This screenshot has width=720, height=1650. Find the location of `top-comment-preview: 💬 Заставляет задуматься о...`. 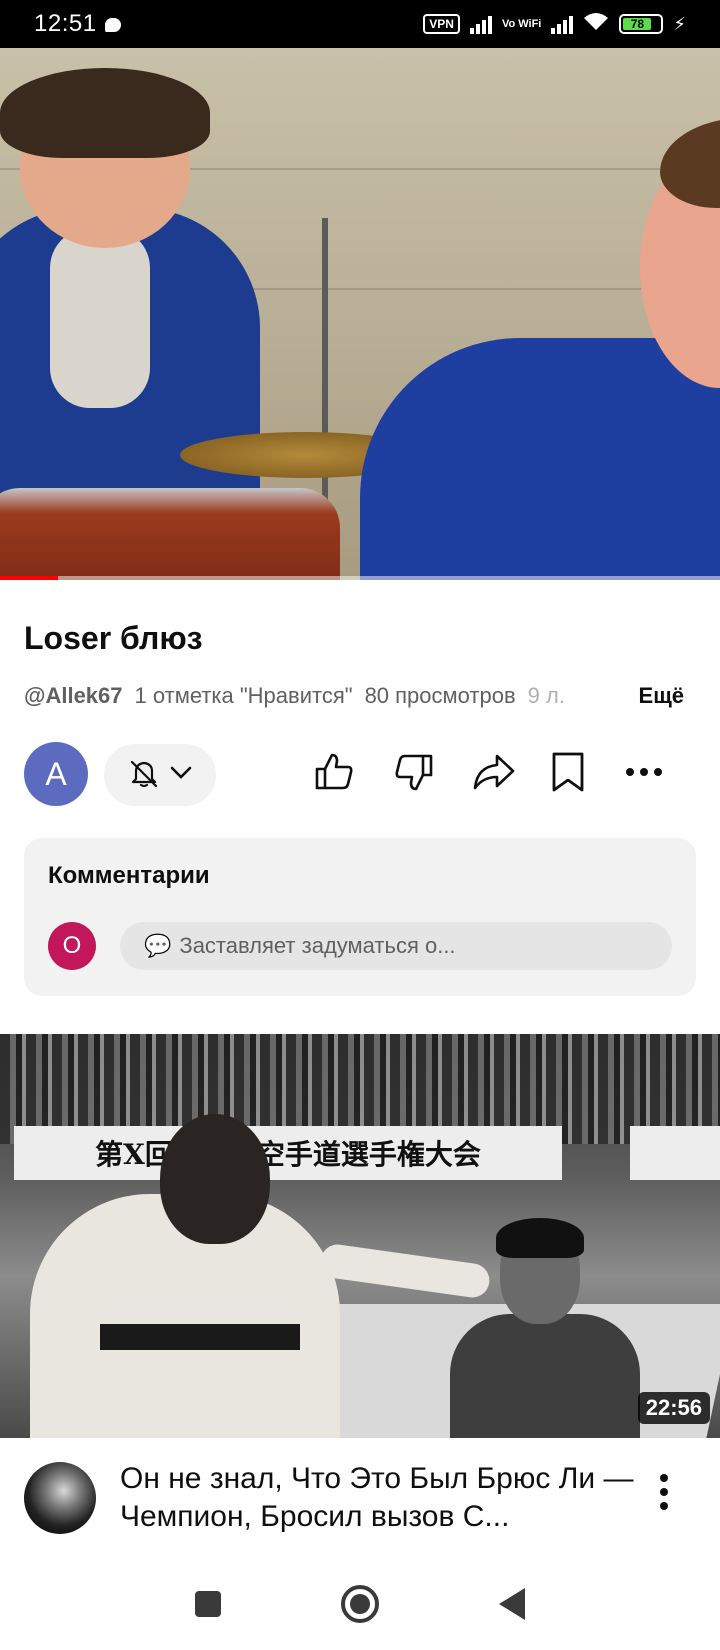

top-comment-preview: 💬 Заставляет задуматься о... is located at coordinates (396, 946).